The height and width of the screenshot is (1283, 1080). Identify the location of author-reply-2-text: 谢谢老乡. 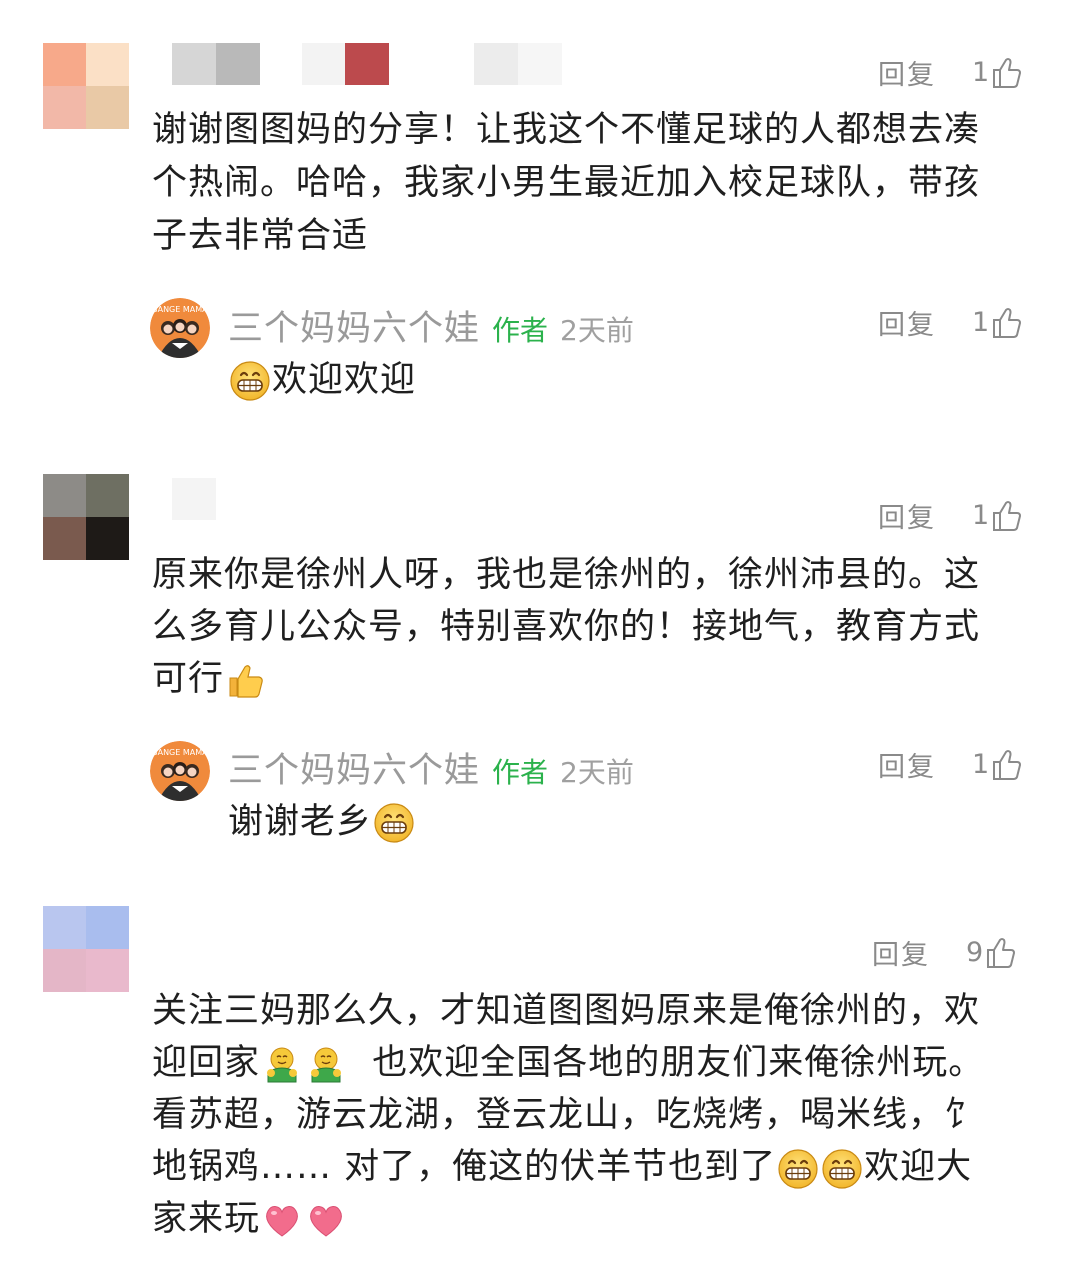
(322, 822).